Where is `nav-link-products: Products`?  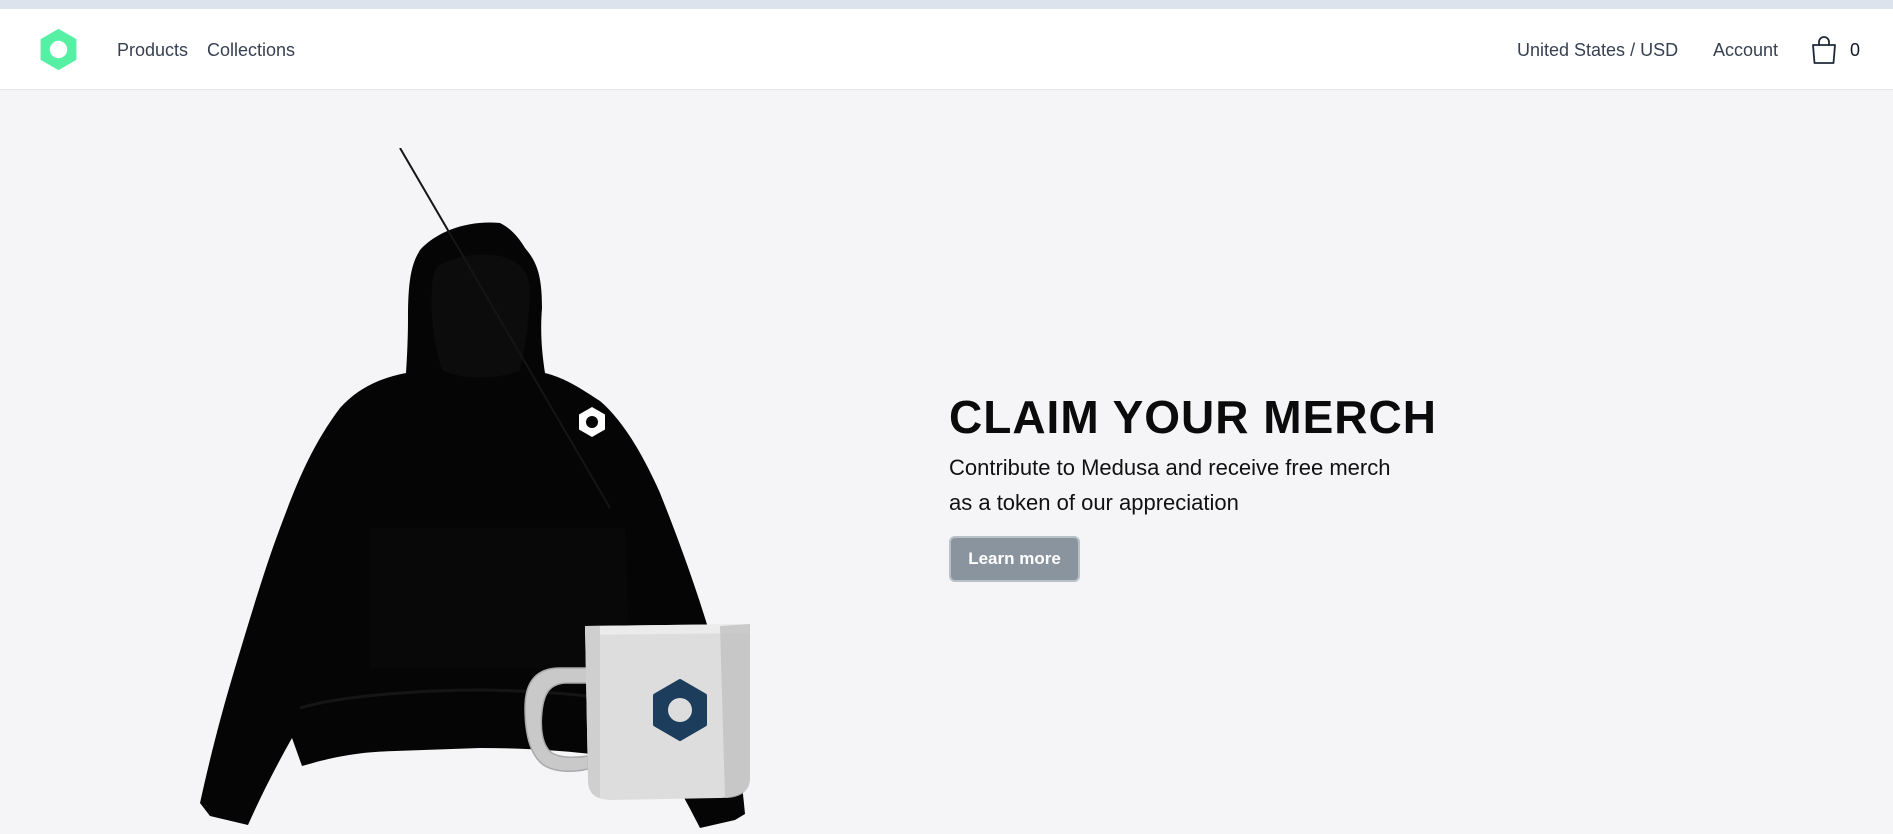 nav-link-products: Products is located at coordinates (152, 50).